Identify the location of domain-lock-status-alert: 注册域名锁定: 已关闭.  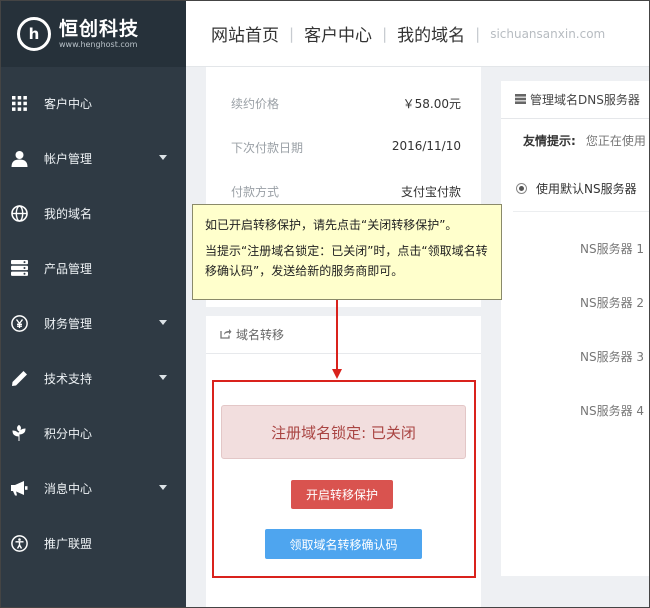
(343, 432).